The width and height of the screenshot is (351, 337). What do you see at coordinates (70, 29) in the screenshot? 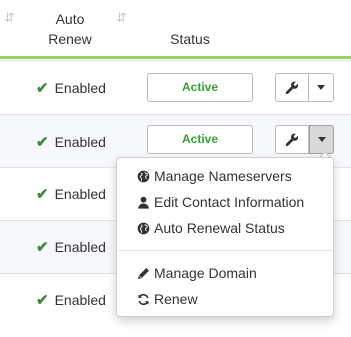
I see `column-header-auto-renew: Auto Renew` at bounding box center [70, 29].